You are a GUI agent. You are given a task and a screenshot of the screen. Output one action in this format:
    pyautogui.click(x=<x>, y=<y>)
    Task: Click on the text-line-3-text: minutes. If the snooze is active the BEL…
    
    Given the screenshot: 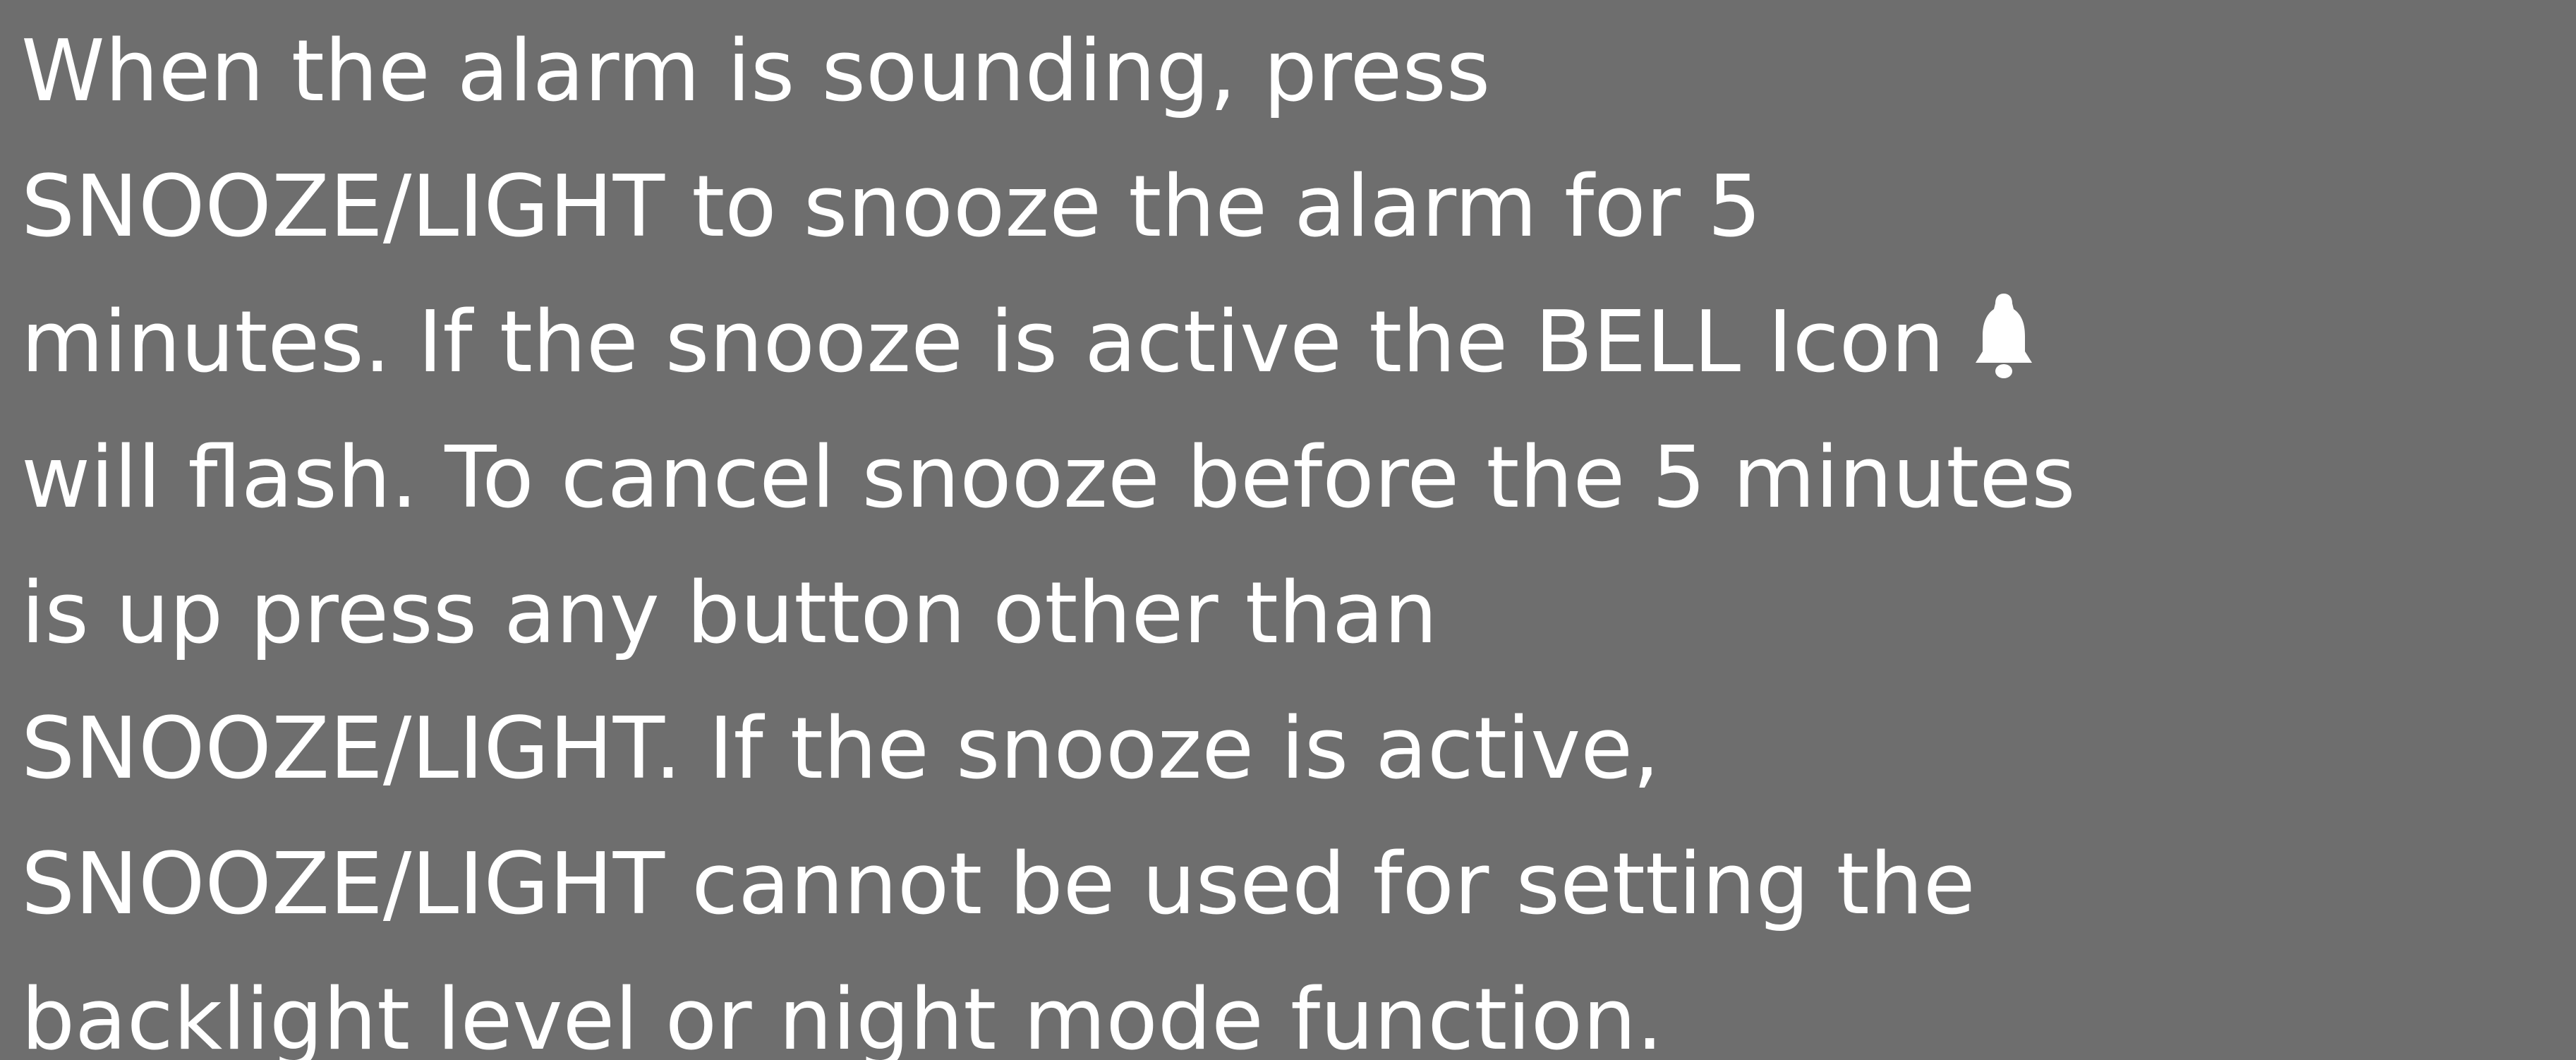 What is the action you would take?
    pyautogui.click(x=983, y=343)
    